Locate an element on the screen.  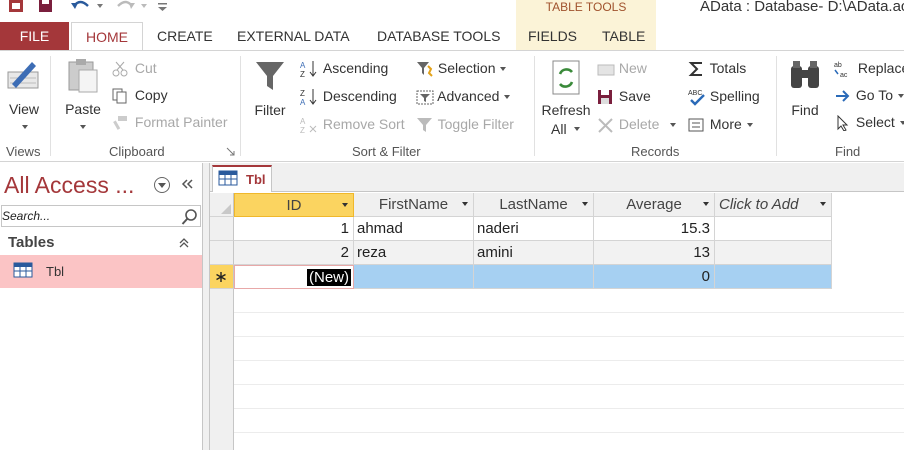
undo-dropdown-icon is located at coordinates (100, 7).